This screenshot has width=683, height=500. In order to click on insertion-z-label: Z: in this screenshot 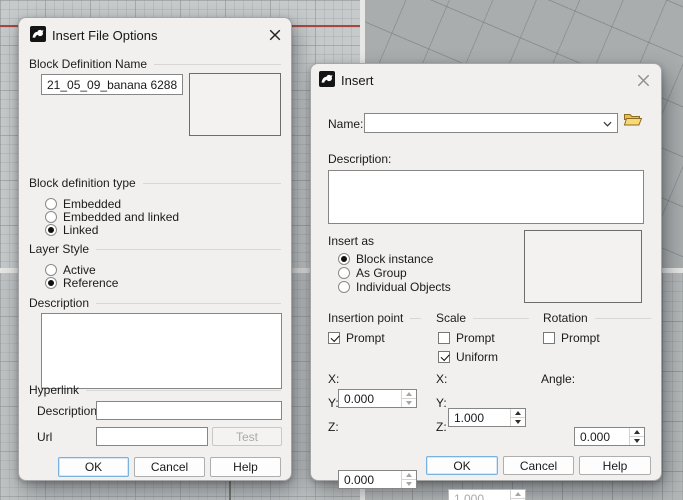, I will do `click(333, 427)`.